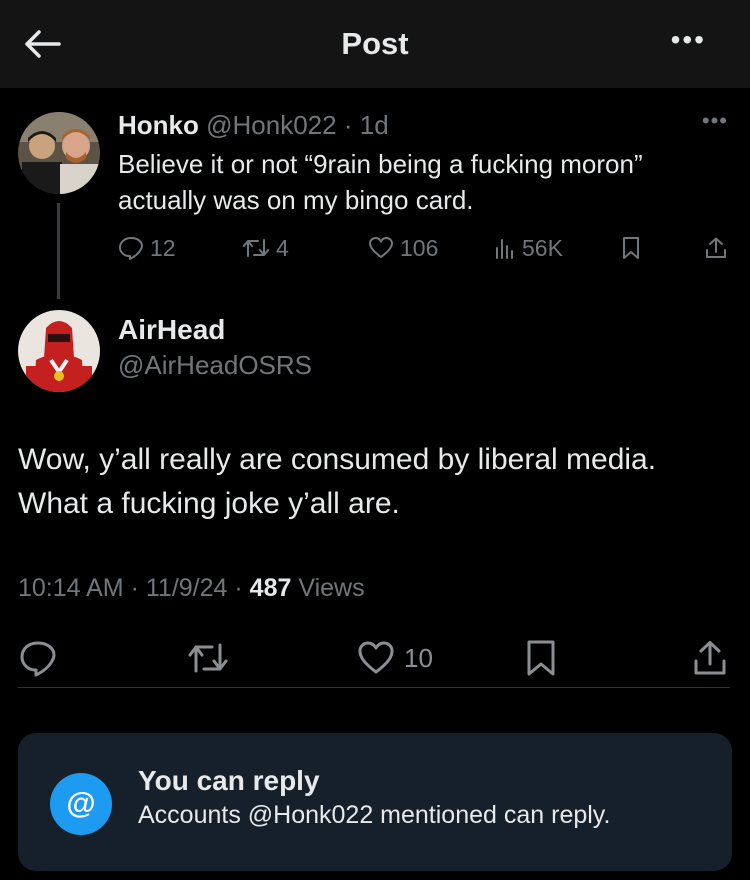 This screenshot has height=880, width=750. I want to click on post-timestamp: 10:14 AM · 11/9/24 · 487 Views, so click(191, 588).